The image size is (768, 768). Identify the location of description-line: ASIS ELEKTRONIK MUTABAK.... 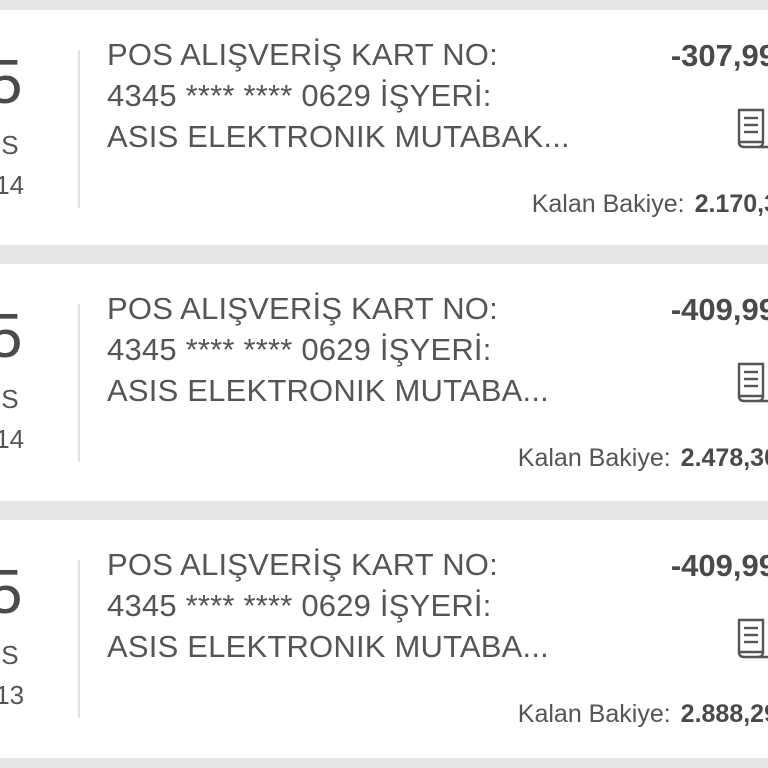
(338, 136).